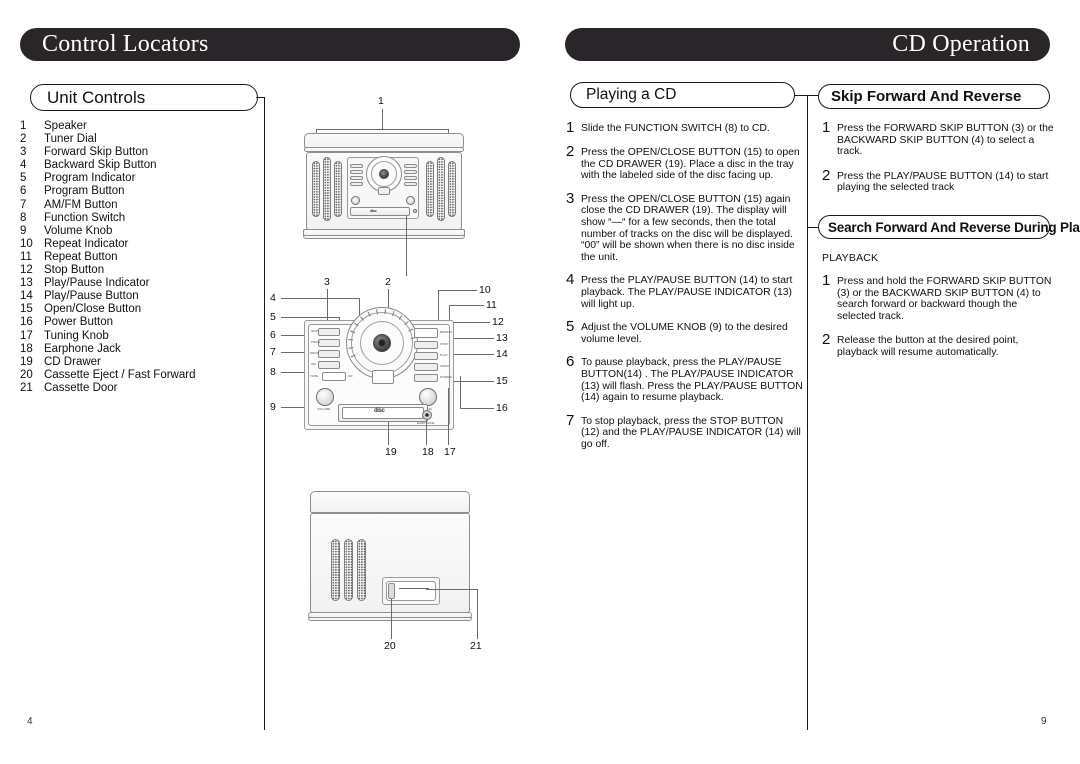 The image size is (1080, 764). I want to click on amfm-button, so click(329, 365).